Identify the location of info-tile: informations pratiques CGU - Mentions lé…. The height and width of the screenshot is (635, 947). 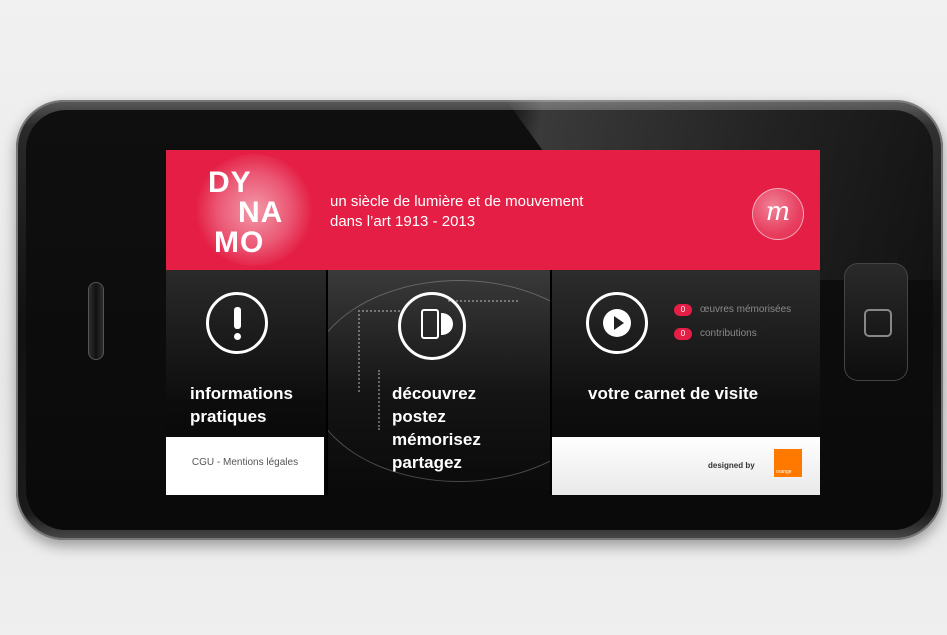
(246, 382).